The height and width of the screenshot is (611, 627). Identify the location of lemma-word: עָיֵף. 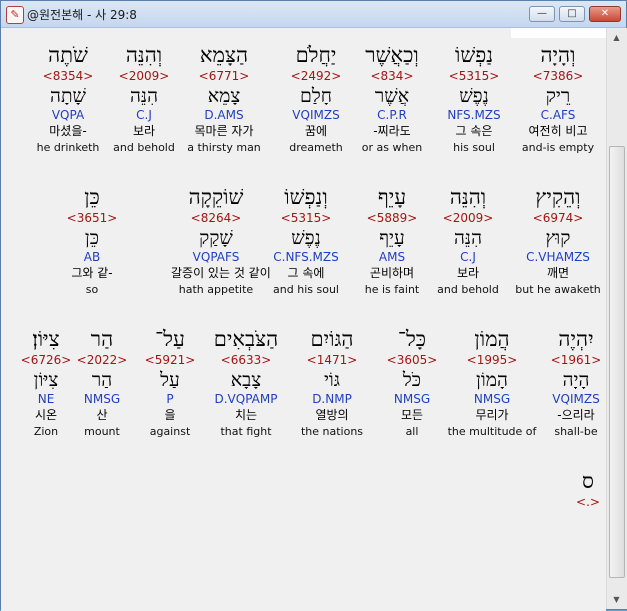
(392, 238).